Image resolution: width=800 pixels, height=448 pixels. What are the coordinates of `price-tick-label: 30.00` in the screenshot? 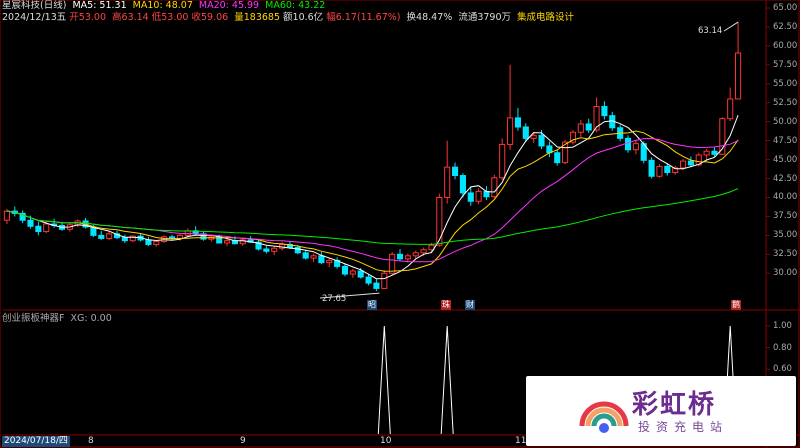 It's located at (785, 273).